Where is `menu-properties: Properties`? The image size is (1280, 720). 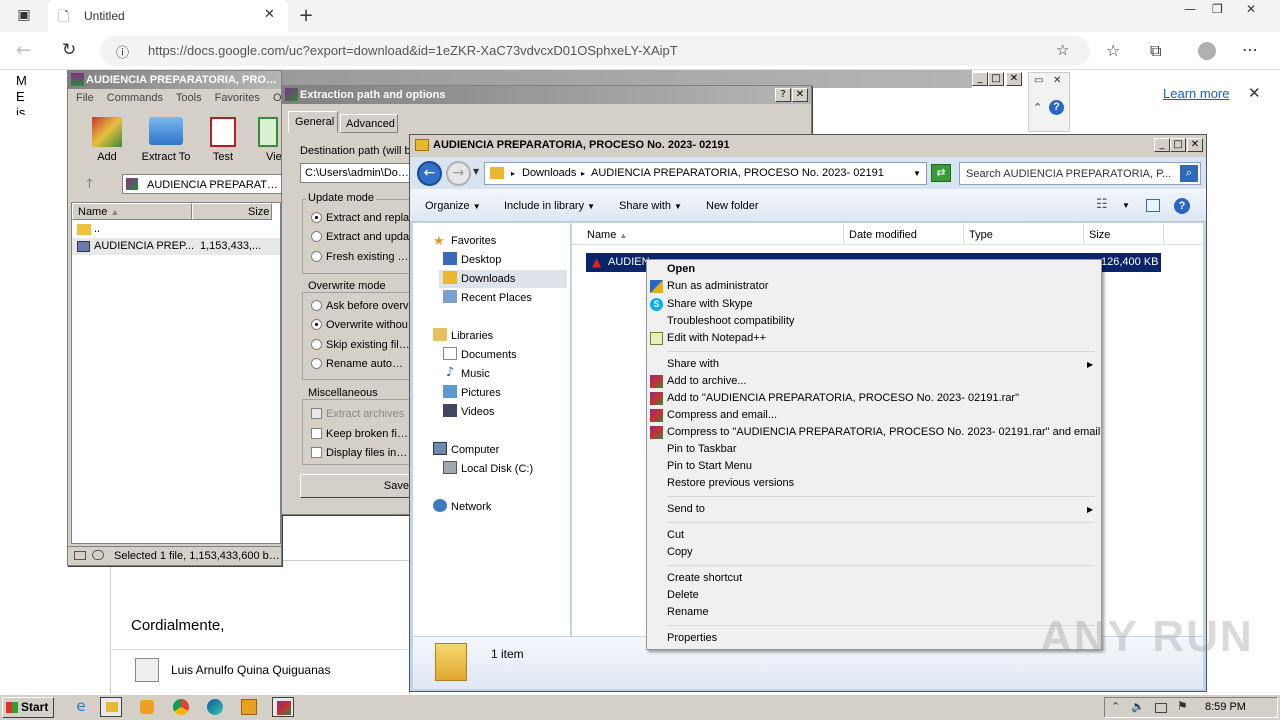 menu-properties: Properties is located at coordinates (873, 638).